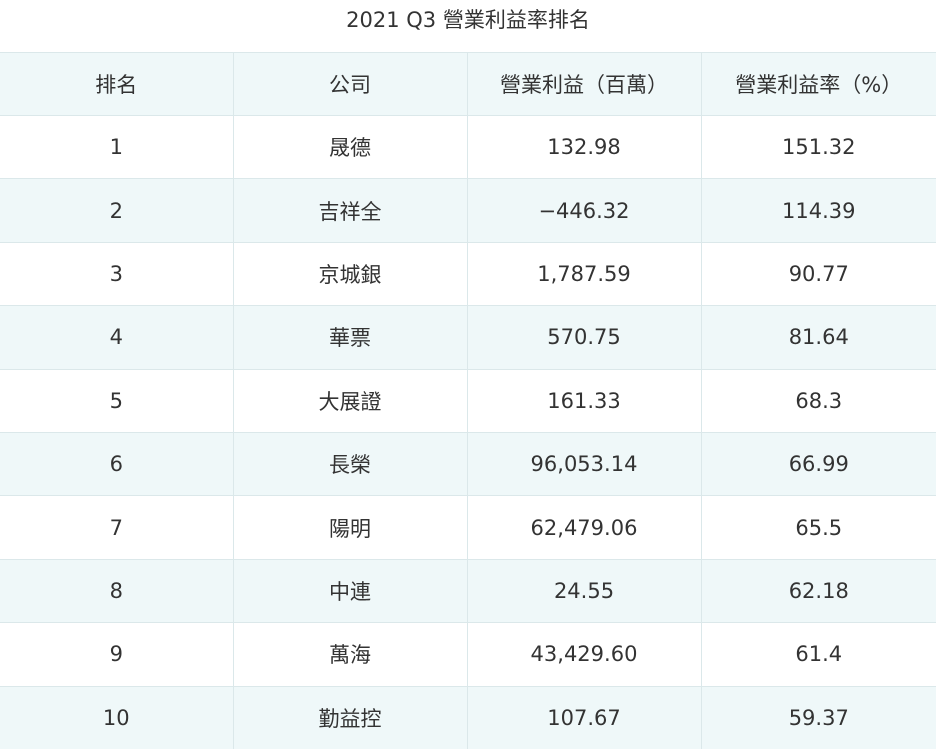 This screenshot has height=753, width=936. What do you see at coordinates (583, 527) in the screenshot?
I see `operating-income-cell: 62,479.06` at bounding box center [583, 527].